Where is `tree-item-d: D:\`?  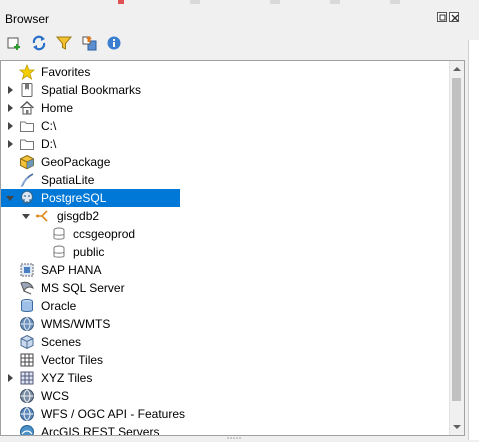
tree-item-d: D:\ is located at coordinates (226, 144).